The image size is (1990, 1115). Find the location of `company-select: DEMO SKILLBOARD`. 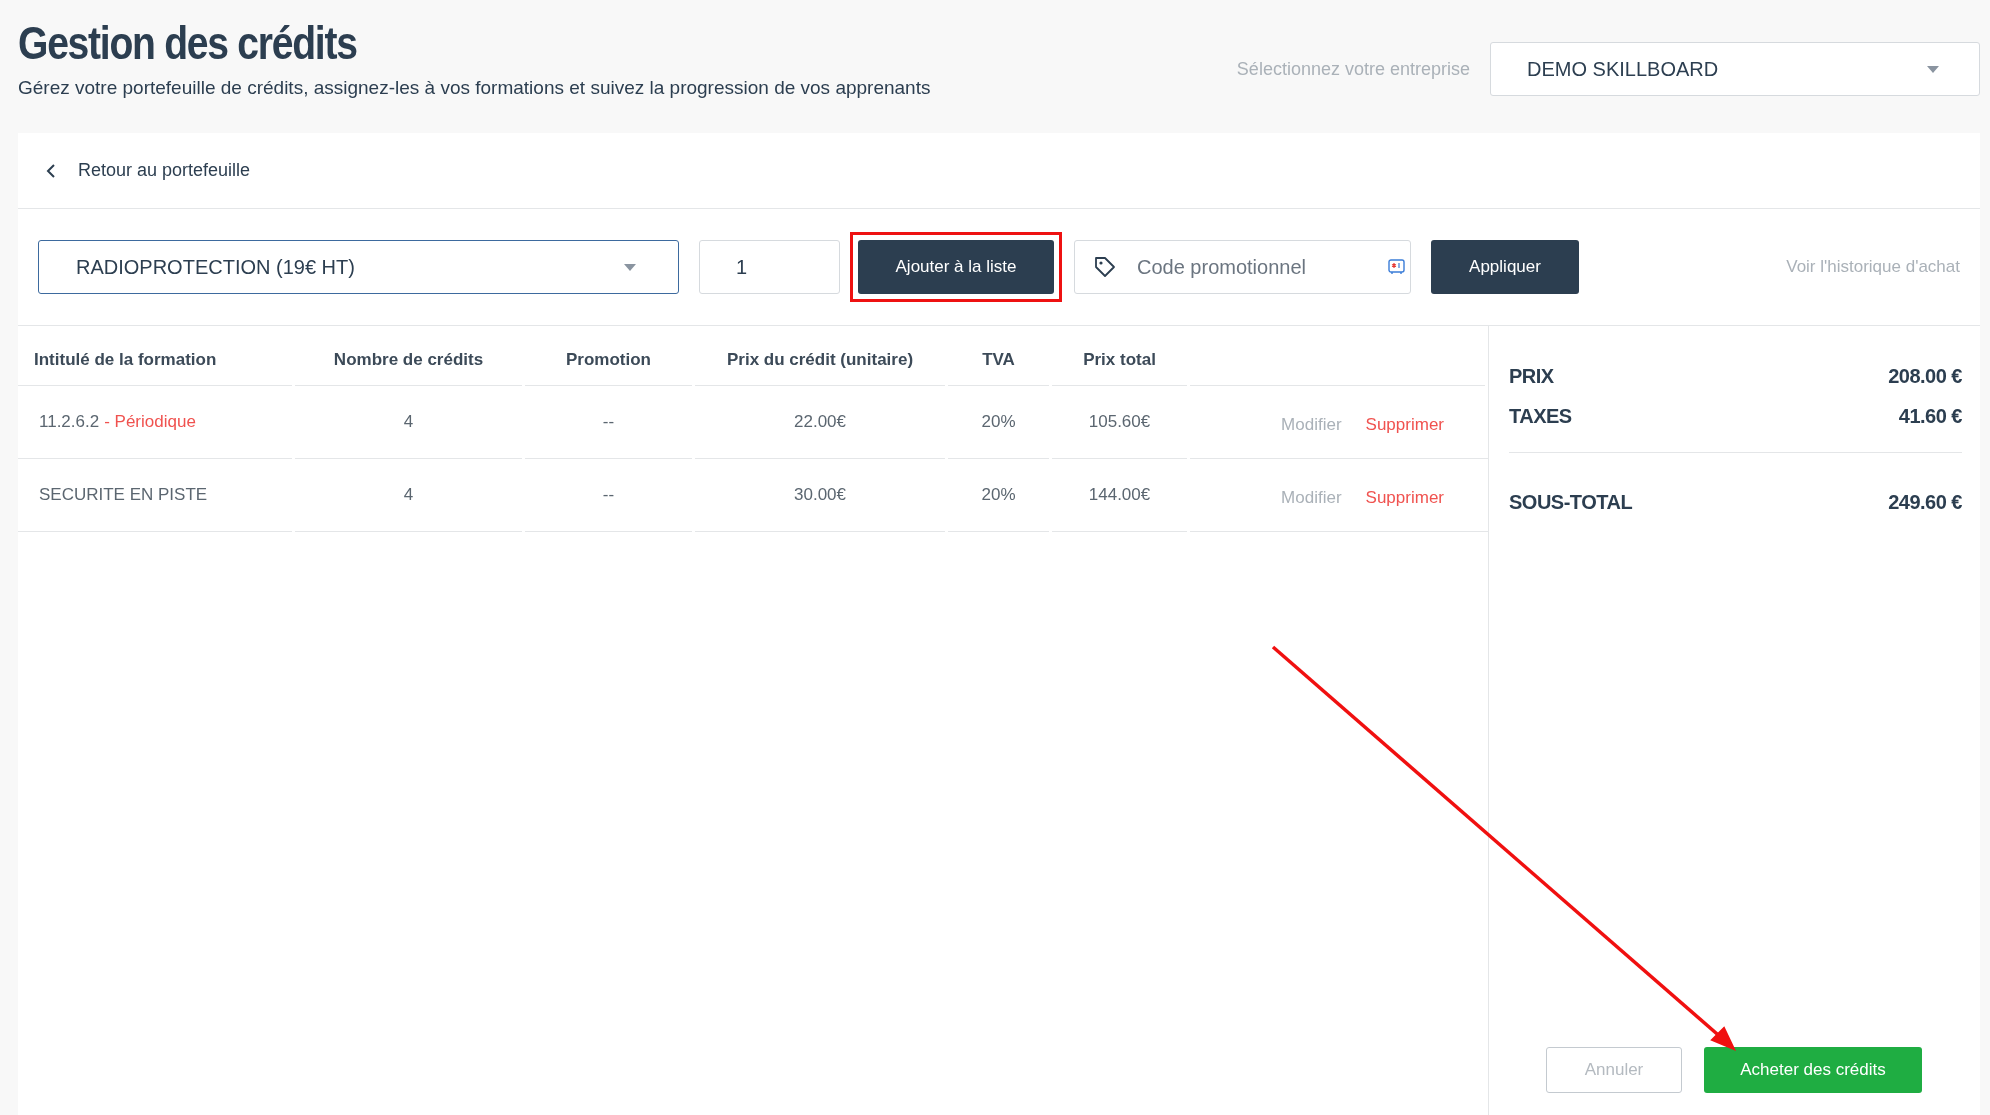

company-select: DEMO SKILLBOARD is located at coordinates (1735, 69).